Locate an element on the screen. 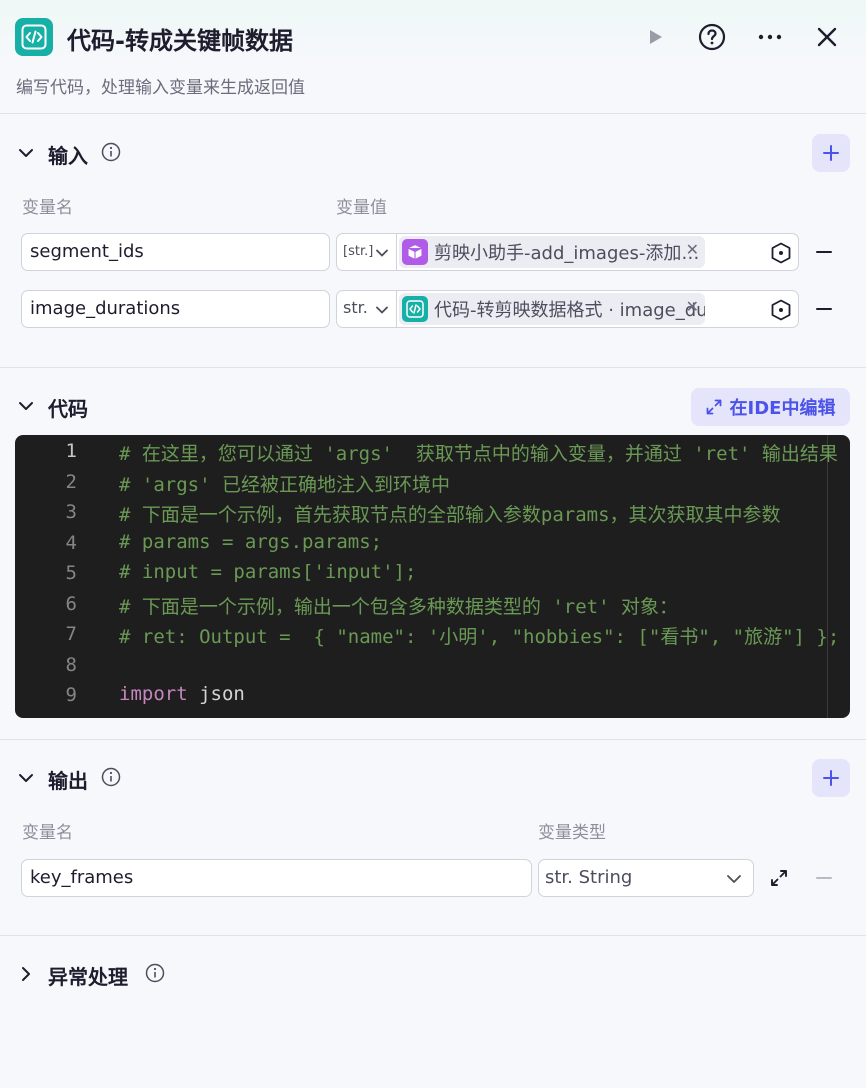 Image resolution: width=866 pixels, height=1088 pixels. input-section-title: 输入 is located at coordinates (68, 156).